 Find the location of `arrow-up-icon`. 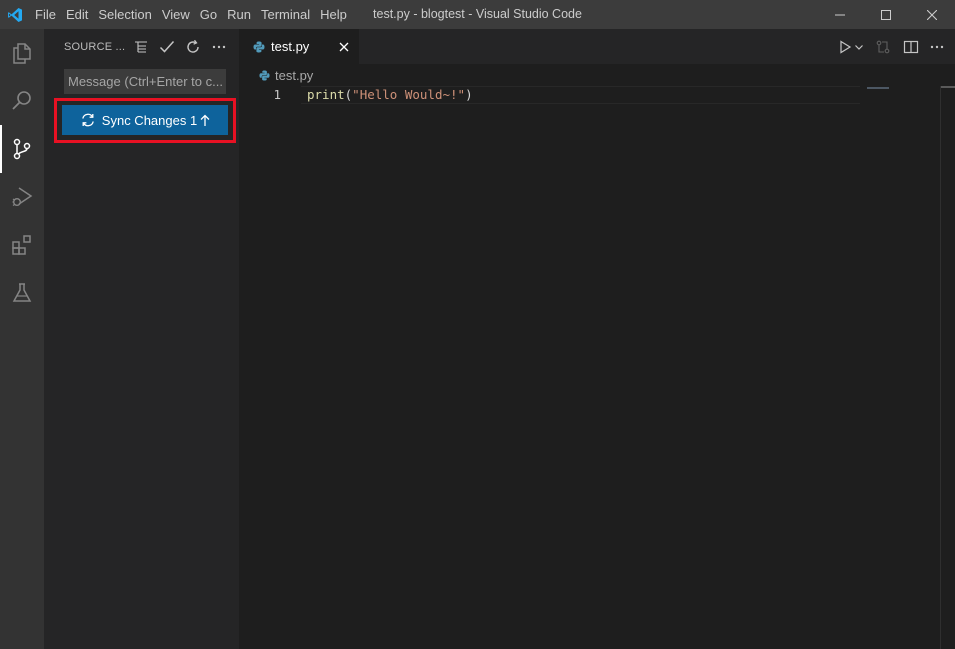

arrow-up-icon is located at coordinates (205, 120).